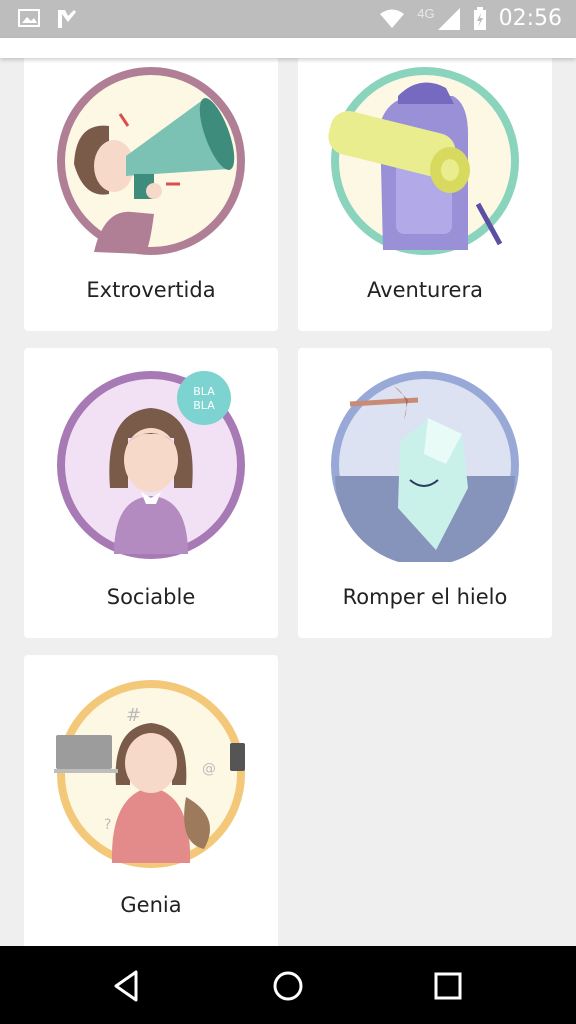  Describe the element at coordinates (67, 19) in the screenshot. I see `check-notification-icon` at that location.